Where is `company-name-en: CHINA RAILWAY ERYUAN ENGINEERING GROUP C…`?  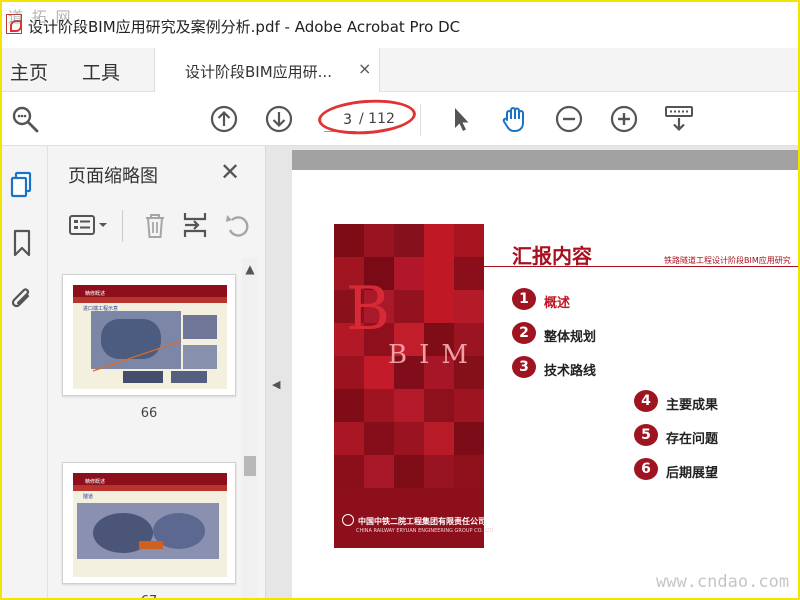 company-name-en: CHINA RAILWAY ERYUAN ENGINEERING GROUP C… is located at coordinates (425, 531).